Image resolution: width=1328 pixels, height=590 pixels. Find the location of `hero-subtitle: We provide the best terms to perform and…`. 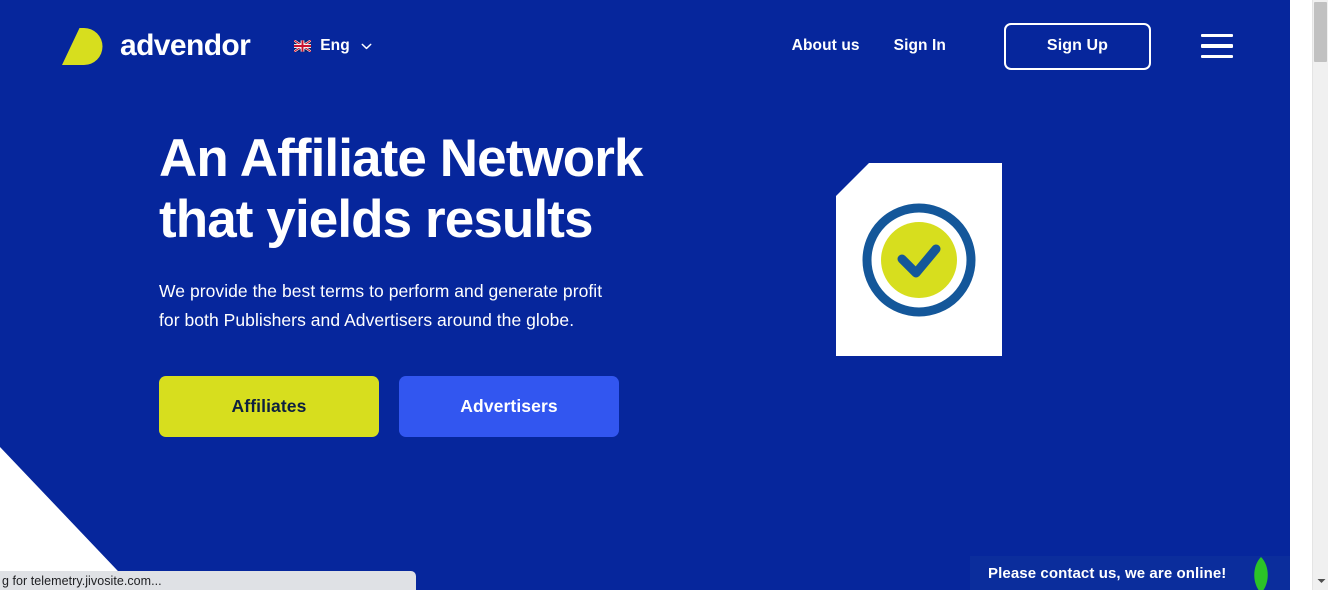

hero-subtitle: We provide the best terms to perform and… is located at coordinates (479, 305).